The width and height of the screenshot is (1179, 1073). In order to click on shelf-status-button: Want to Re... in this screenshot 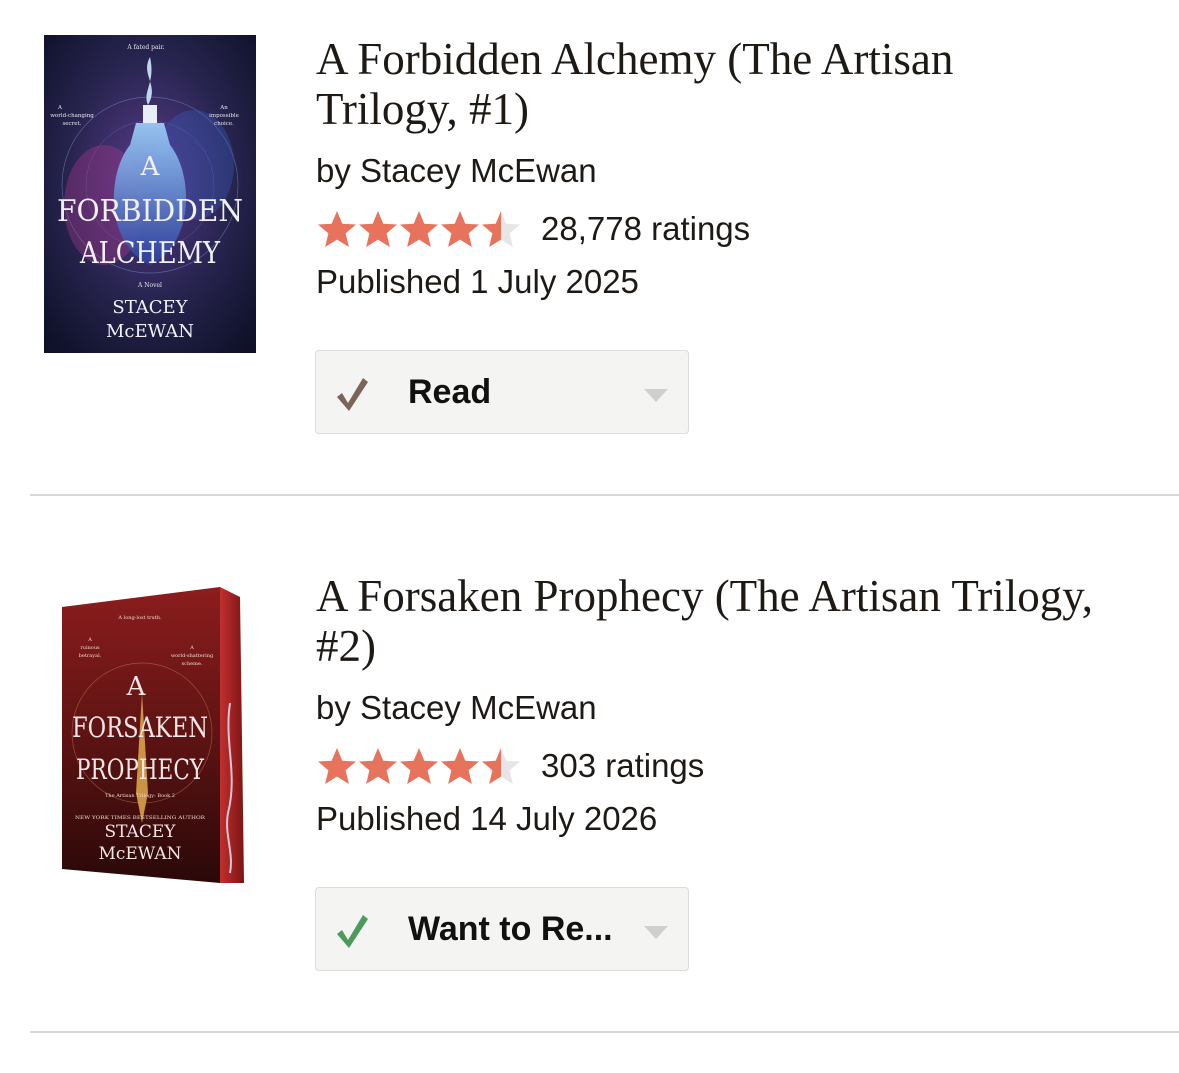, I will do `click(502, 929)`.